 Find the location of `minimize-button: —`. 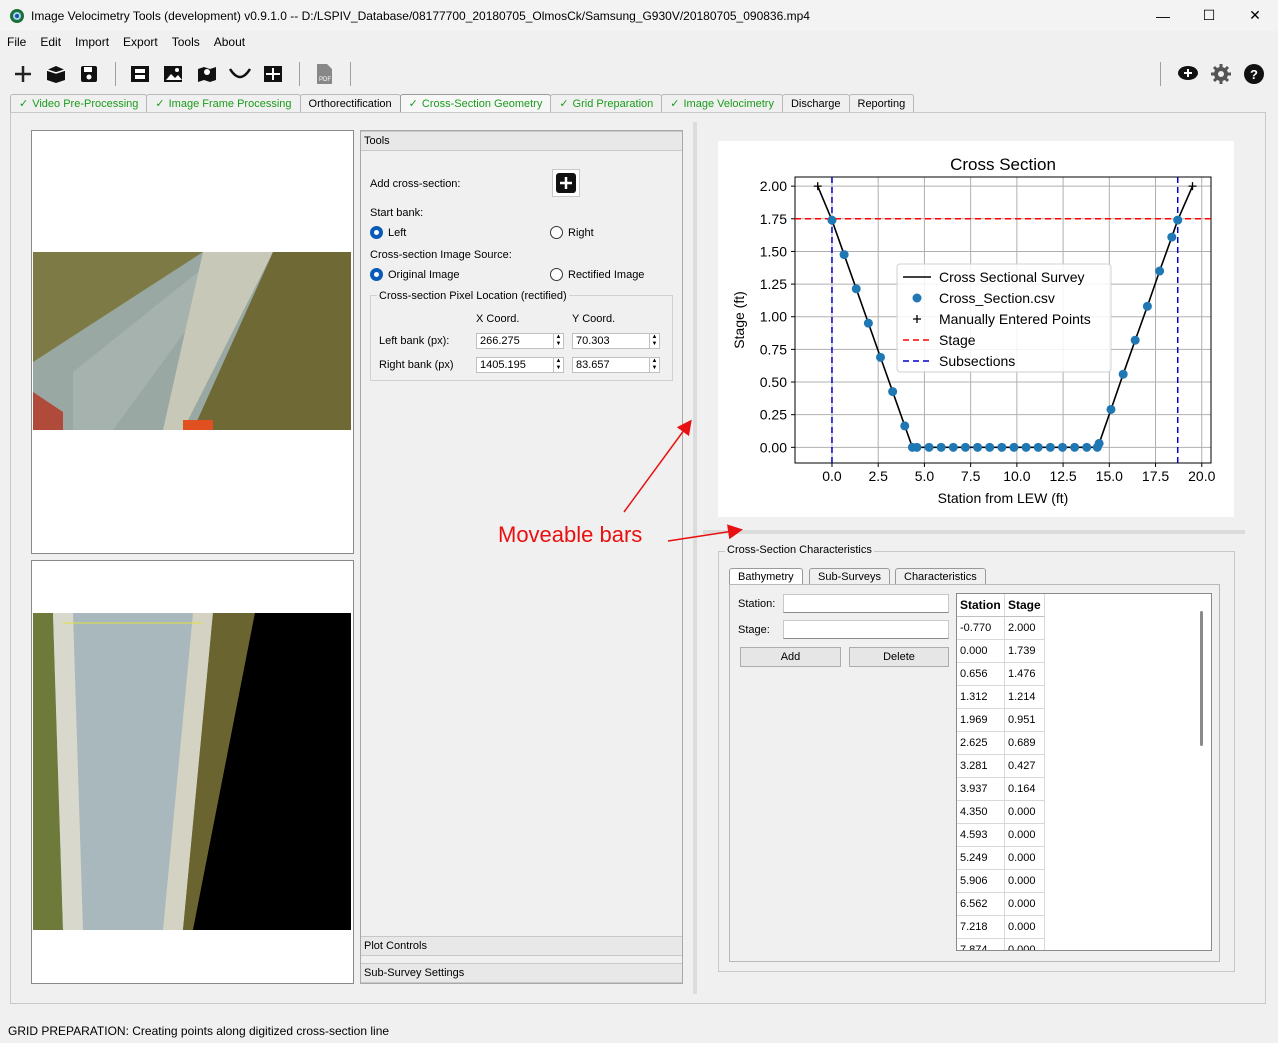

minimize-button: — is located at coordinates (1163, 15).